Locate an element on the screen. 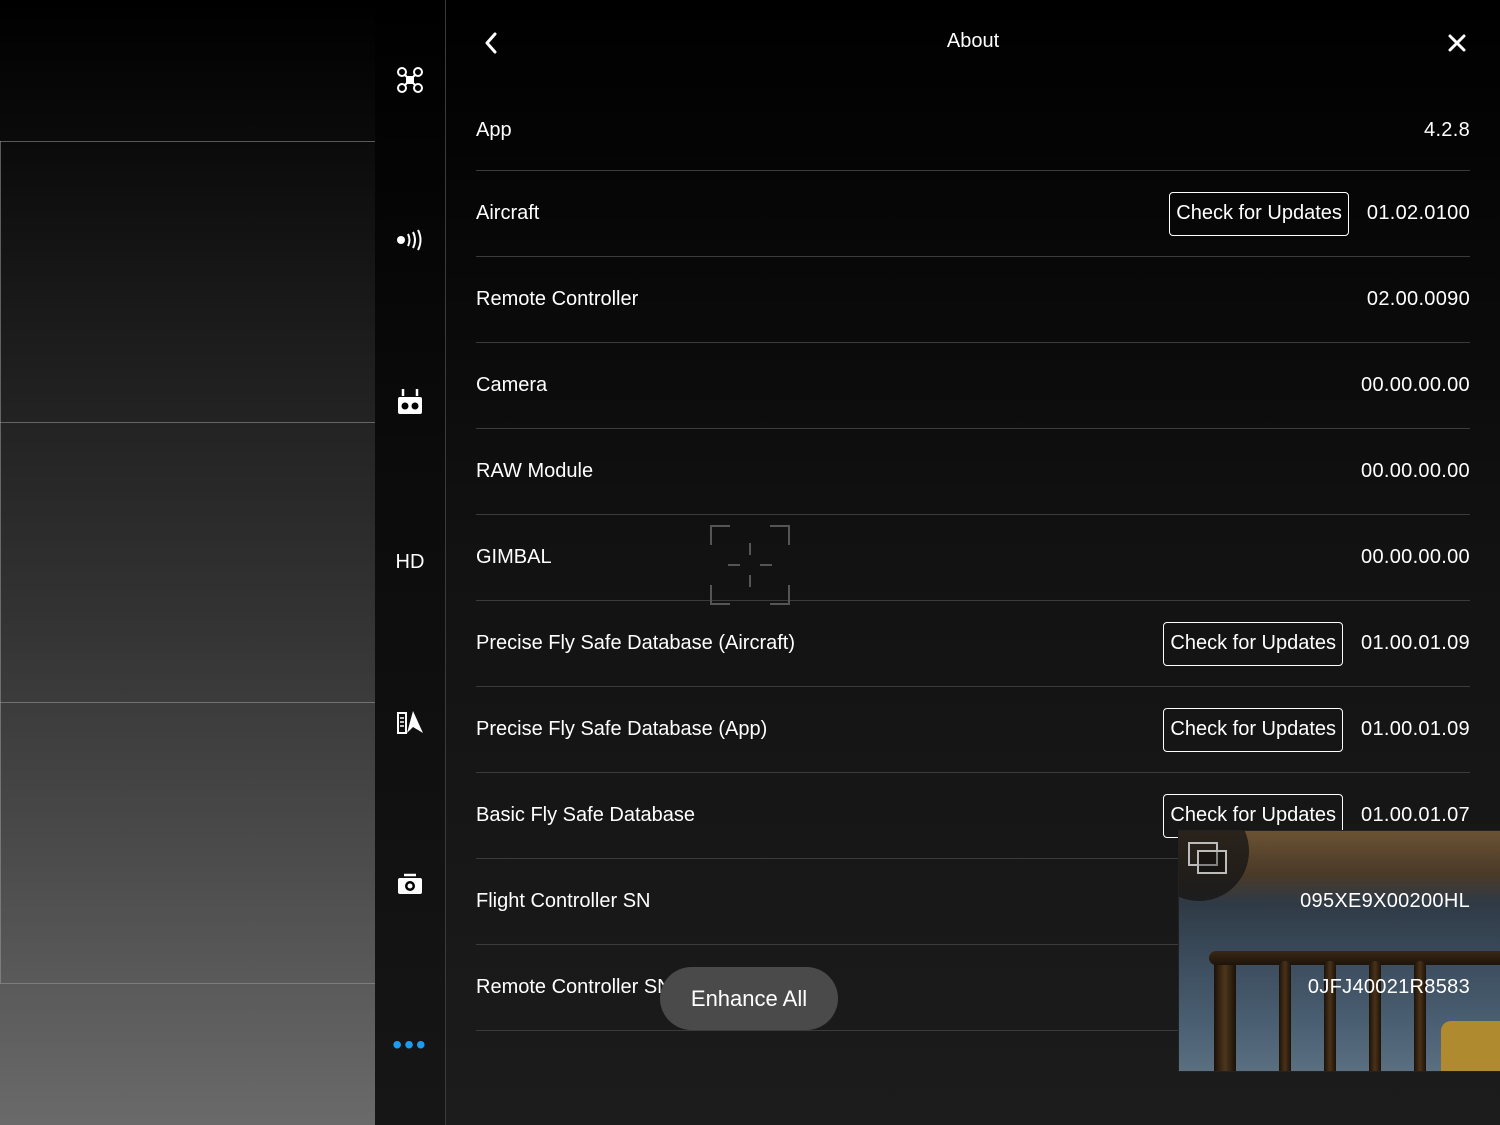 The image size is (1500, 1125). close-icon is located at coordinates (1457, 43).